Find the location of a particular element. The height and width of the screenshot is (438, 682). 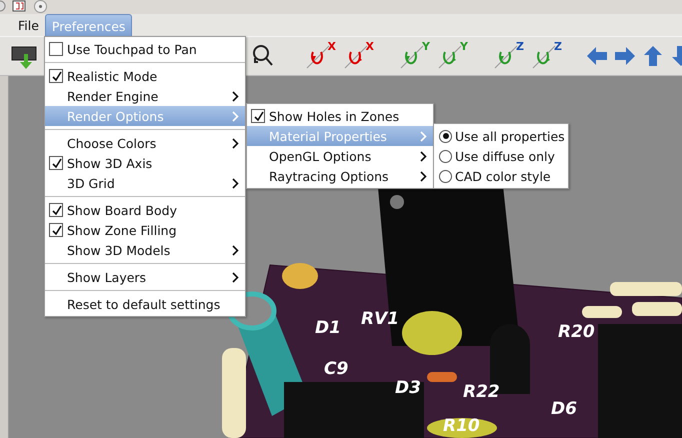

menu-item: Show Layers is located at coordinates (145, 277).